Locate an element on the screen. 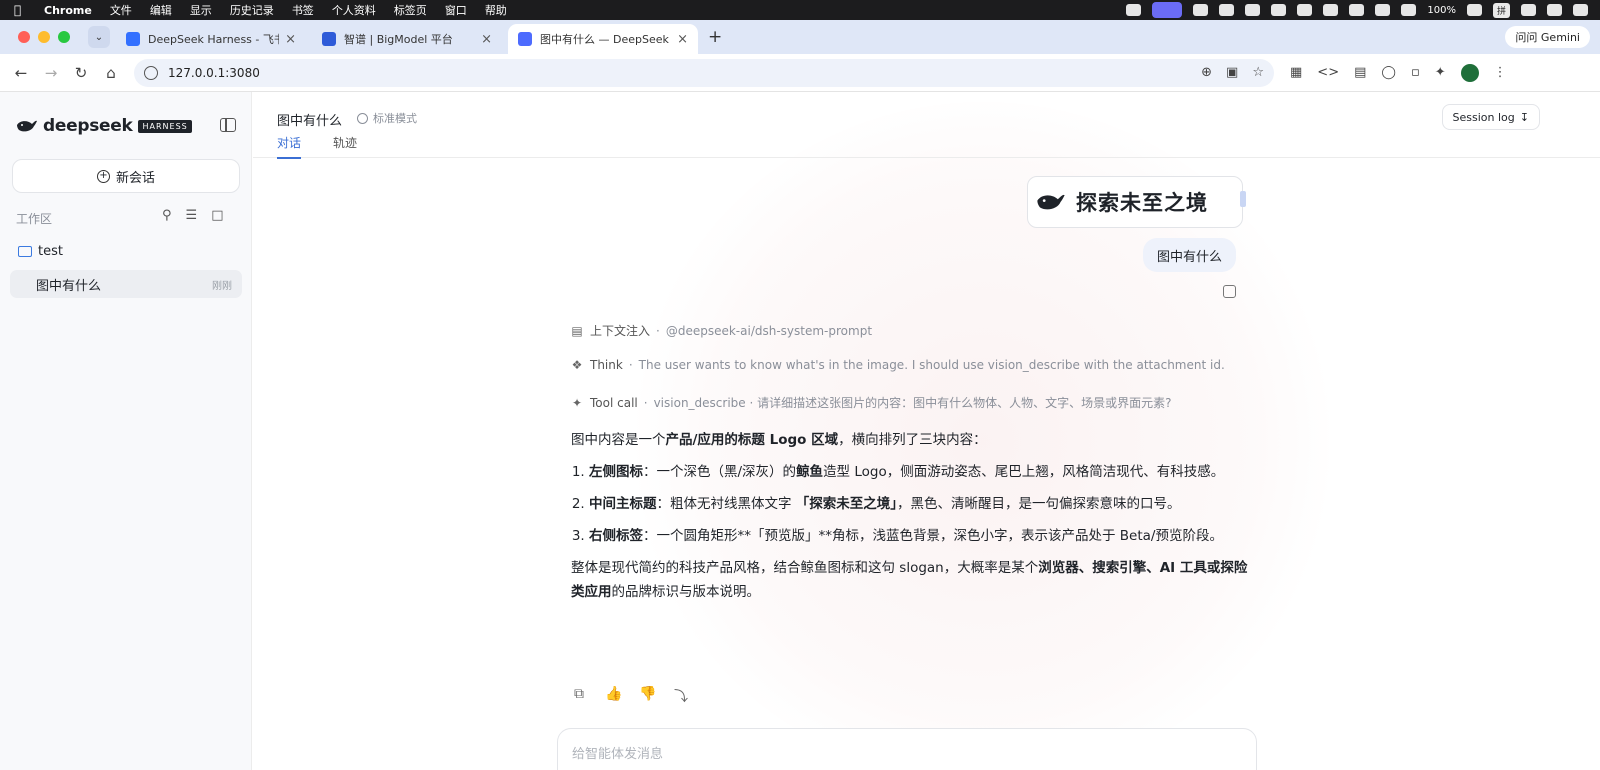 This screenshot has width=1600, height=770. tab-trace: 轨迹 is located at coordinates (345, 146).